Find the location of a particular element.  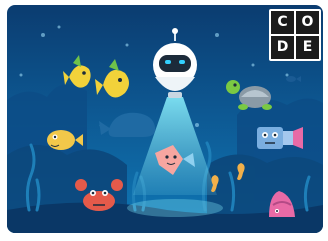

boxfish-icon is located at coordinates (280, 138).